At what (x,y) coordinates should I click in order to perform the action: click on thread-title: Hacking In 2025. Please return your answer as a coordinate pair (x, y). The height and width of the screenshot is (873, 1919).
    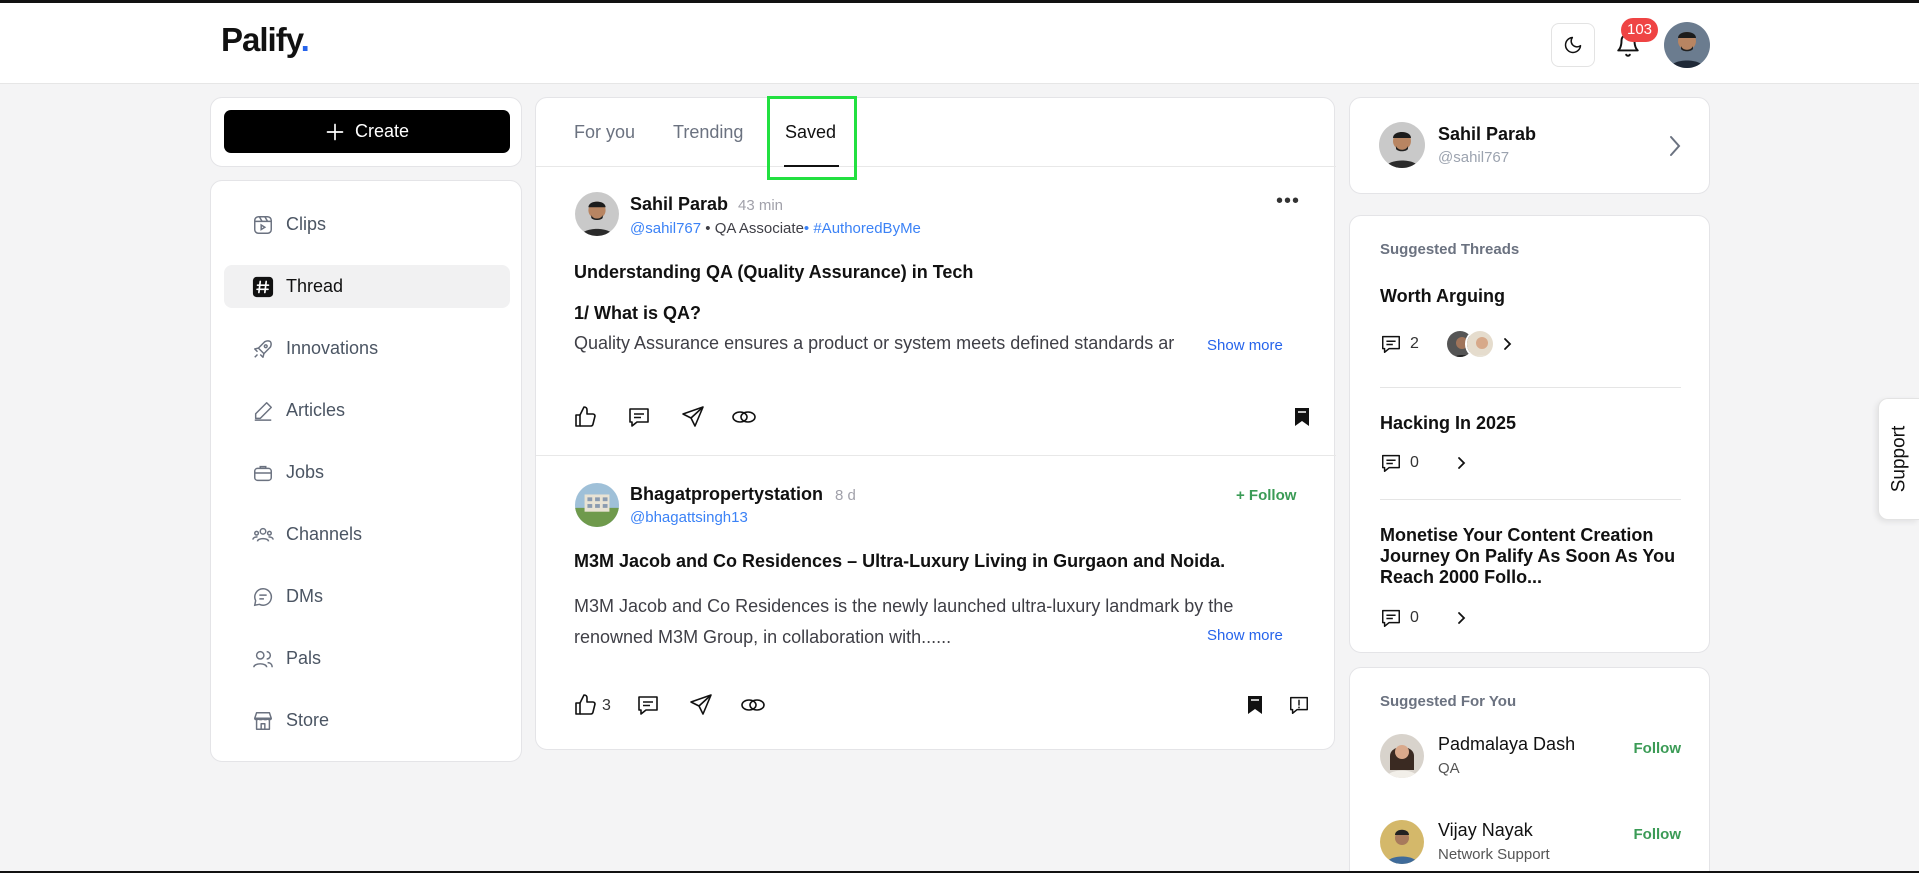
    Looking at the image, I should click on (1448, 423).